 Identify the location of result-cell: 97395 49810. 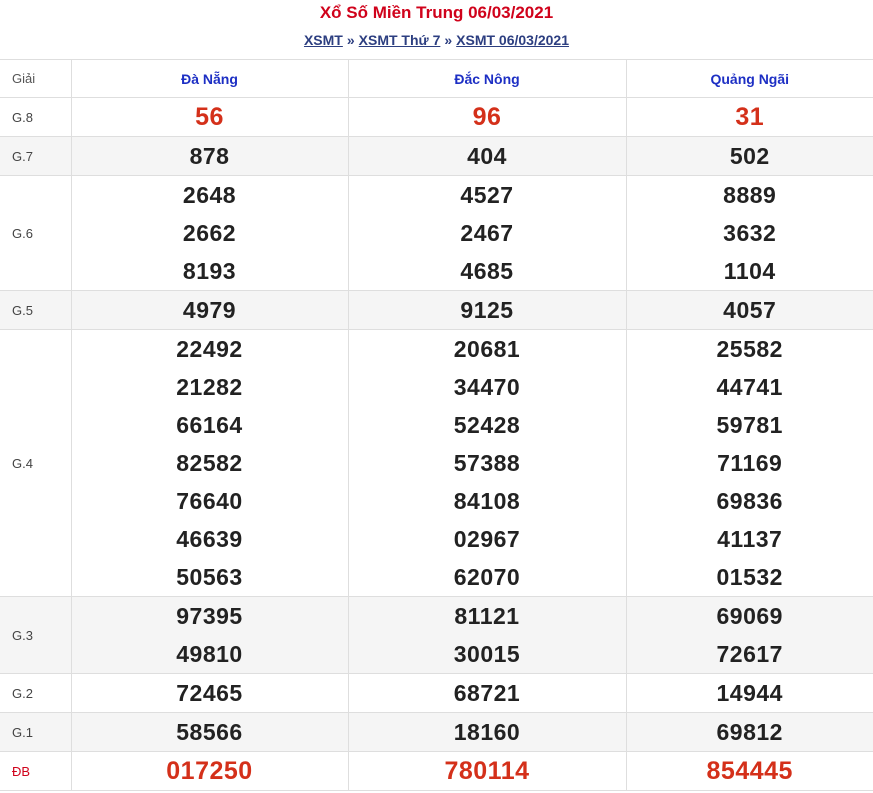
(209, 635).